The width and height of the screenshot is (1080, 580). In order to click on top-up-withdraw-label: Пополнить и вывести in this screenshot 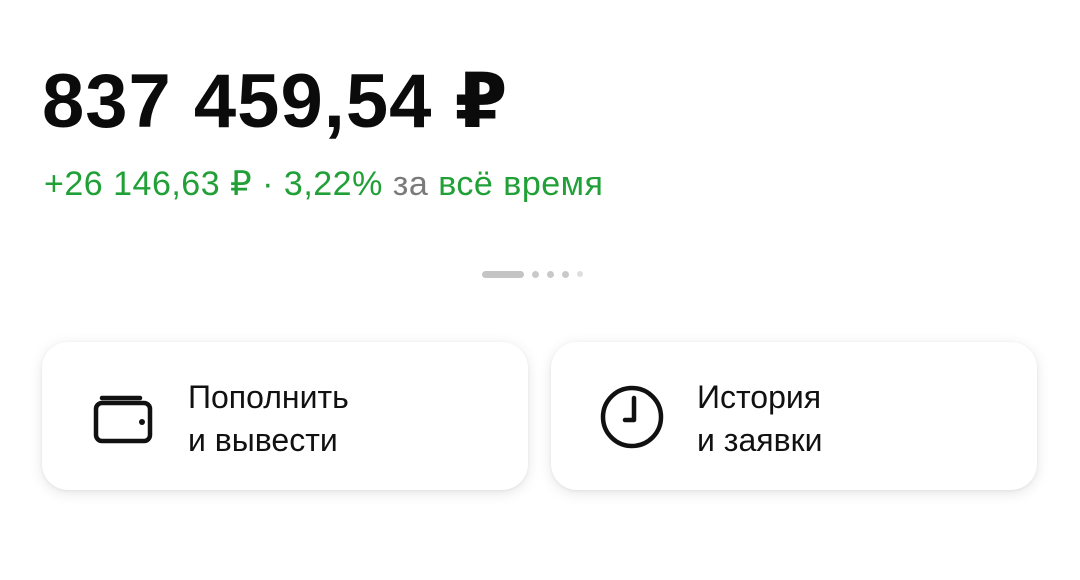, I will do `click(268, 419)`.